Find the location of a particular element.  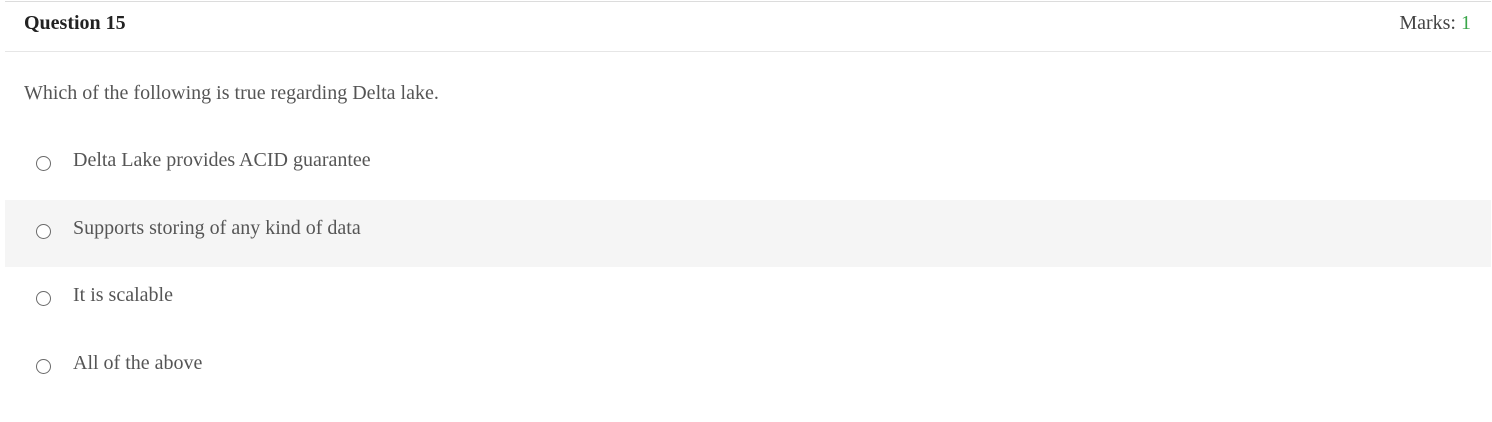

option-label: Supports storing of any kind of data is located at coordinates (217, 228).